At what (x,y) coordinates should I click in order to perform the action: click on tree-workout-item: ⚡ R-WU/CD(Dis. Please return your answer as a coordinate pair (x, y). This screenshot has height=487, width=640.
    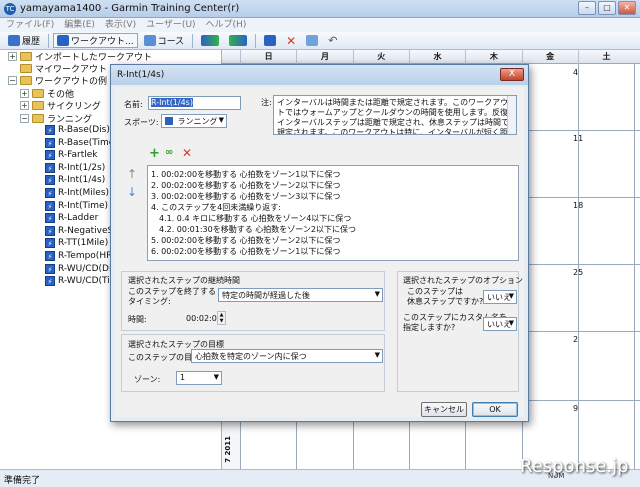
    Looking at the image, I should click on (80, 269).